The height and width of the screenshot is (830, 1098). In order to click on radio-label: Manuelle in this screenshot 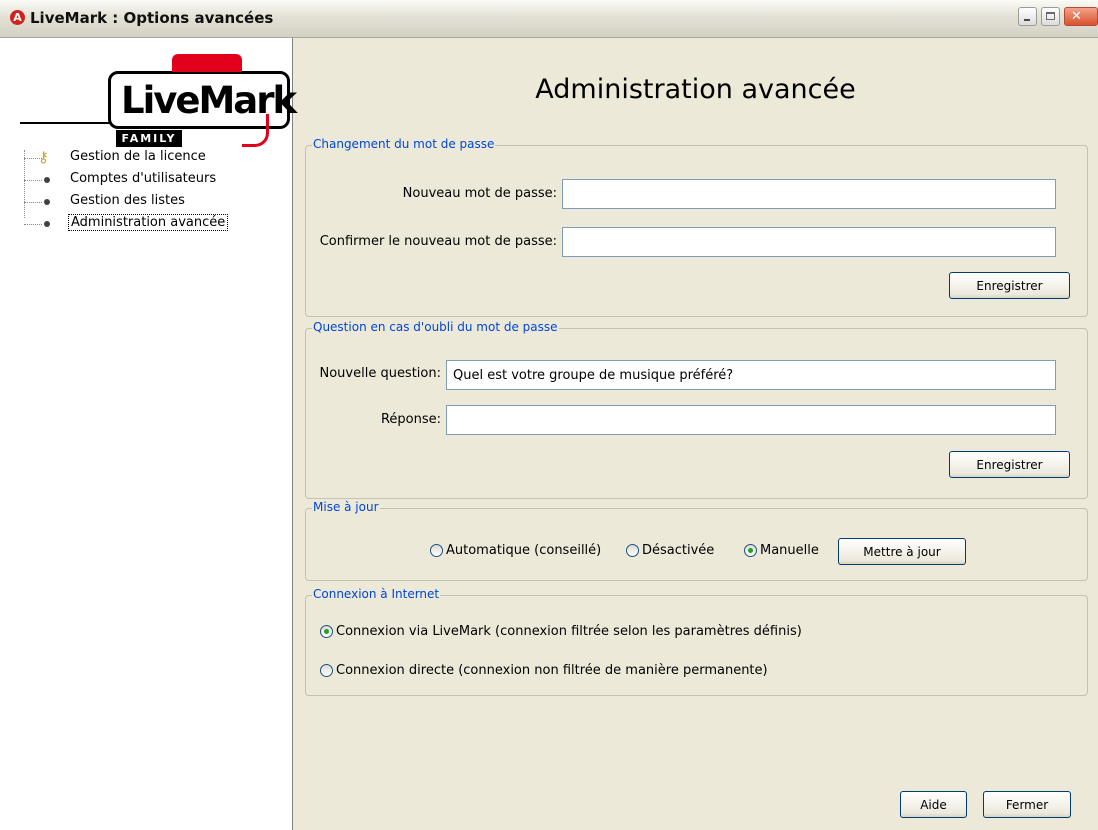, I will do `click(789, 550)`.